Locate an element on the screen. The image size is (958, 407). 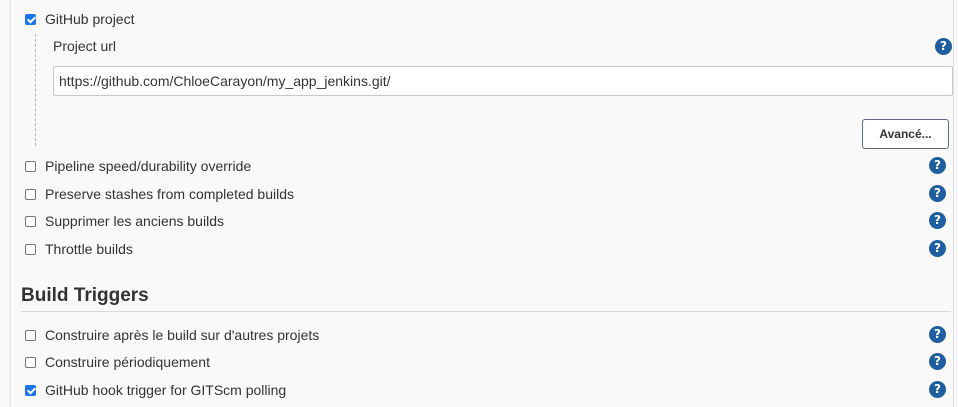
option-row: Pipeline speed/durability override ? is located at coordinates (486, 166).